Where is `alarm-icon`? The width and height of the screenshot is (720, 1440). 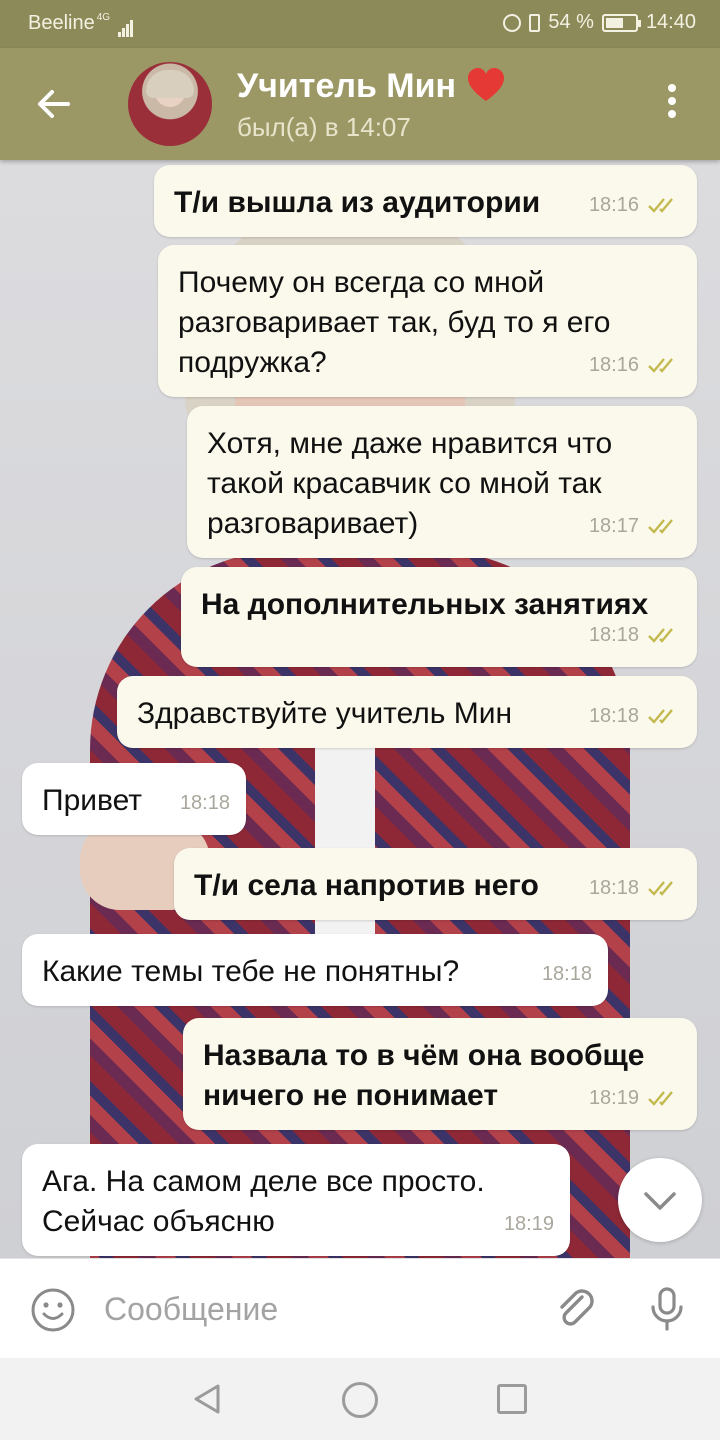
alarm-icon is located at coordinates (512, 22).